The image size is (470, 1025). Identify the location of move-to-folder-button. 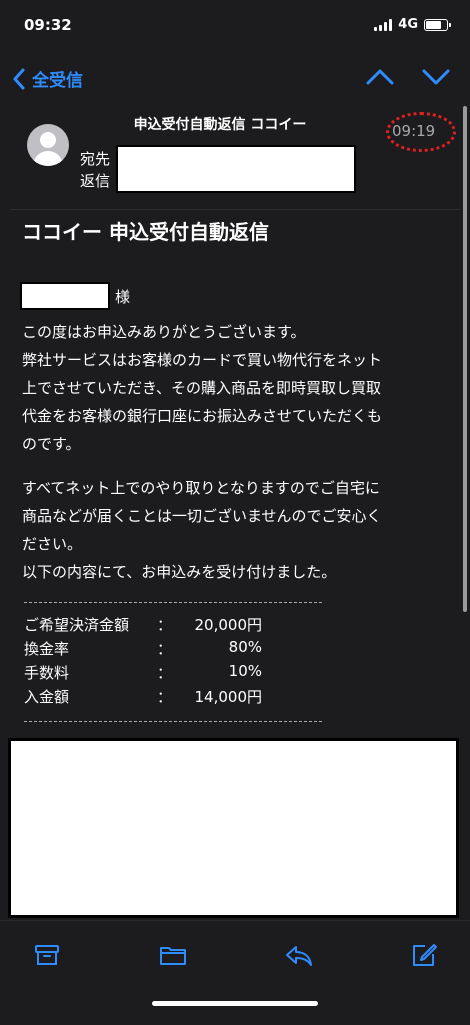
(172, 955).